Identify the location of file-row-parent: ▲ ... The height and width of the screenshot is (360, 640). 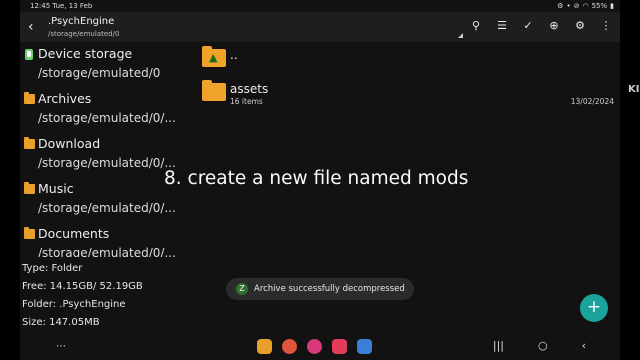
(408, 63).